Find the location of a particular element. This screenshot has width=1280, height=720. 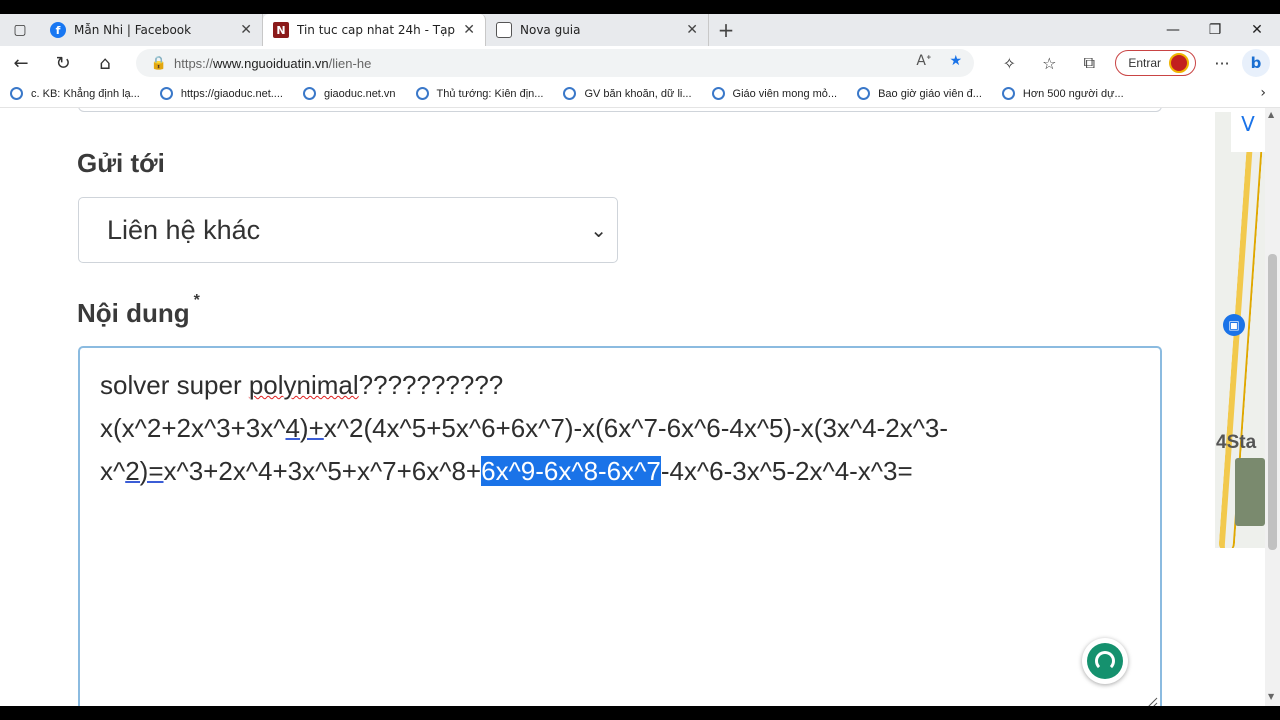

tab-facebook: f Mẫn Nhi | Facebook ✕ is located at coordinates (151, 30).